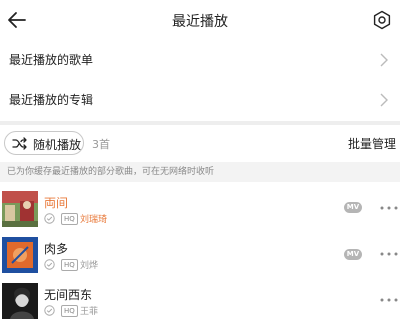 Image resolution: width=400 pixels, height=326 pixels. Describe the element at coordinates (56, 249) in the screenshot. I see `song-title: 肉多` at that location.